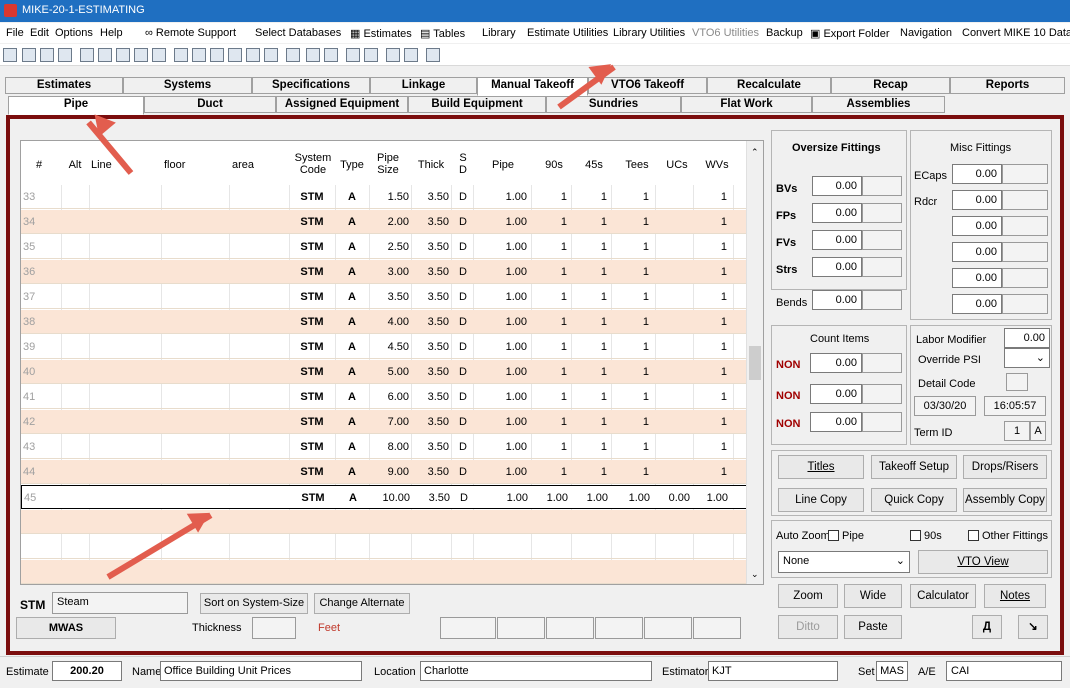 This screenshot has width=1070, height=688. Describe the element at coordinates (673, 498) in the screenshot. I see `cell-ucs: 0.00` at that location.